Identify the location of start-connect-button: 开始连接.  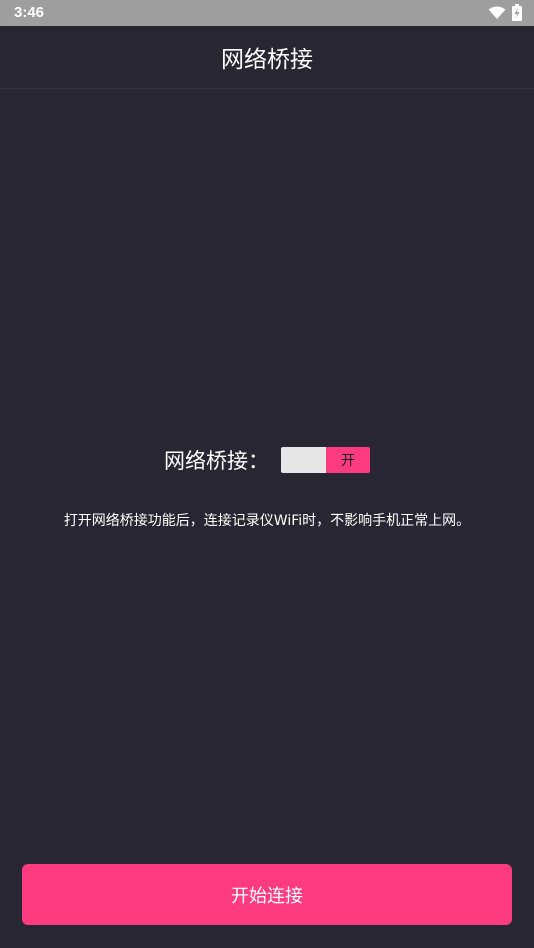
(267, 894).